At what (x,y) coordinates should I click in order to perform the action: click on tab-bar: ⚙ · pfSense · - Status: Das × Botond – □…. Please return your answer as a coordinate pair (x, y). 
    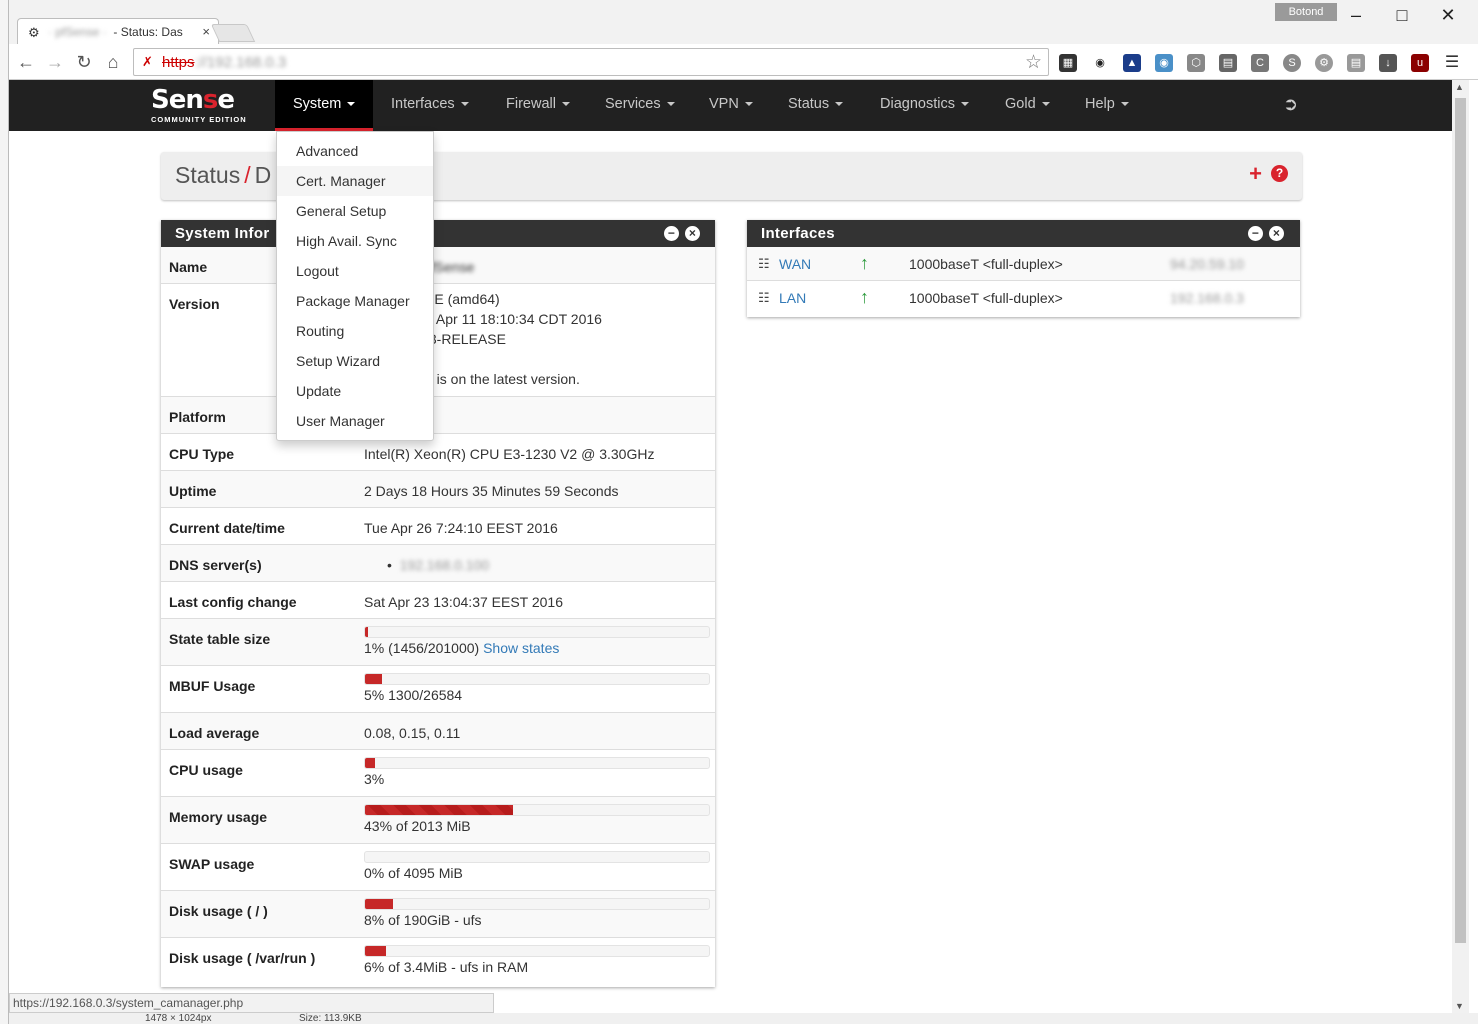
    Looking at the image, I should click on (743, 22).